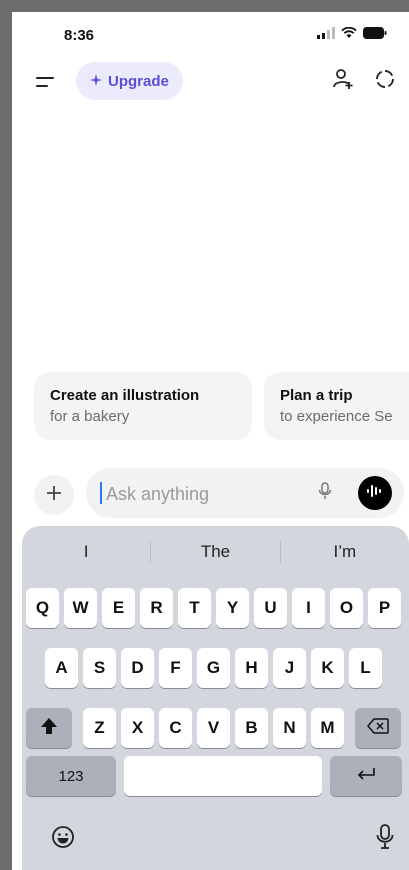 The height and width of the screenshot is (870, 409). What do you see at coordinates (71, 776) in the screenshot?
I see `numbers-key: 123` at bounding box center [71, 776].